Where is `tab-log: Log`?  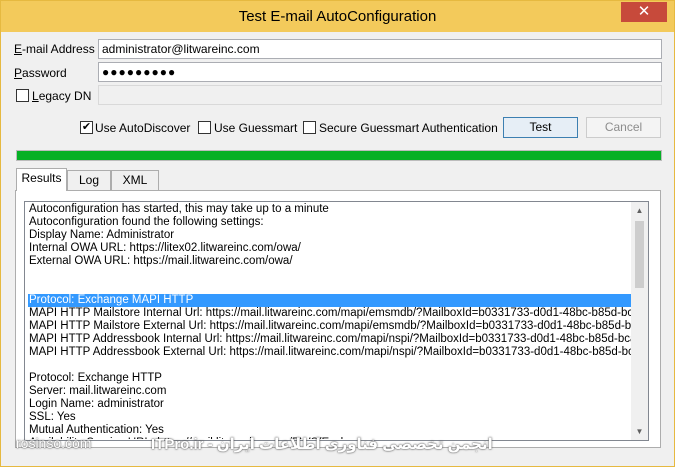
tab-log: Log is located at coordinates (89, 180).